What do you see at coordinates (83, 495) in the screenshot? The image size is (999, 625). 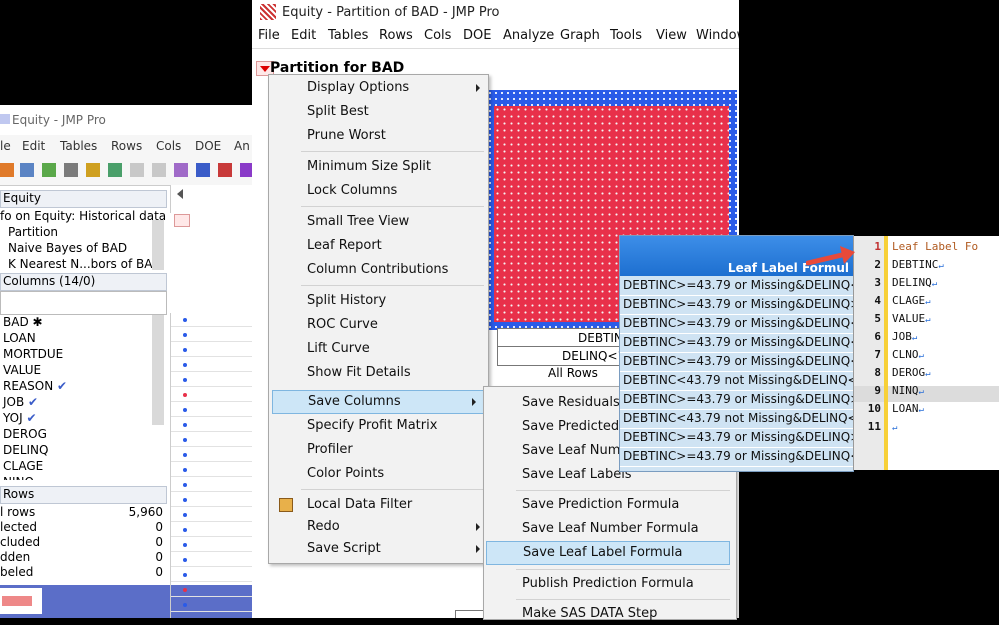 I see `rows-panel-header: Rows` at bounding box center [83, 495].